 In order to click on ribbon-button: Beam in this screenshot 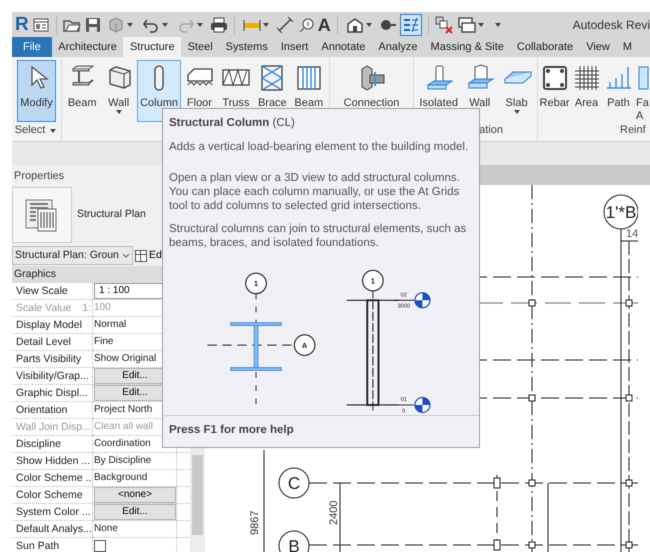, I will do `click(82, 91)`.